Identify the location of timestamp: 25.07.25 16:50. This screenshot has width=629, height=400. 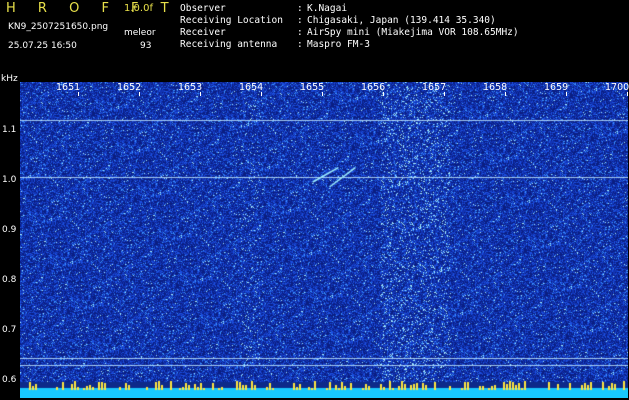
(42, 46).